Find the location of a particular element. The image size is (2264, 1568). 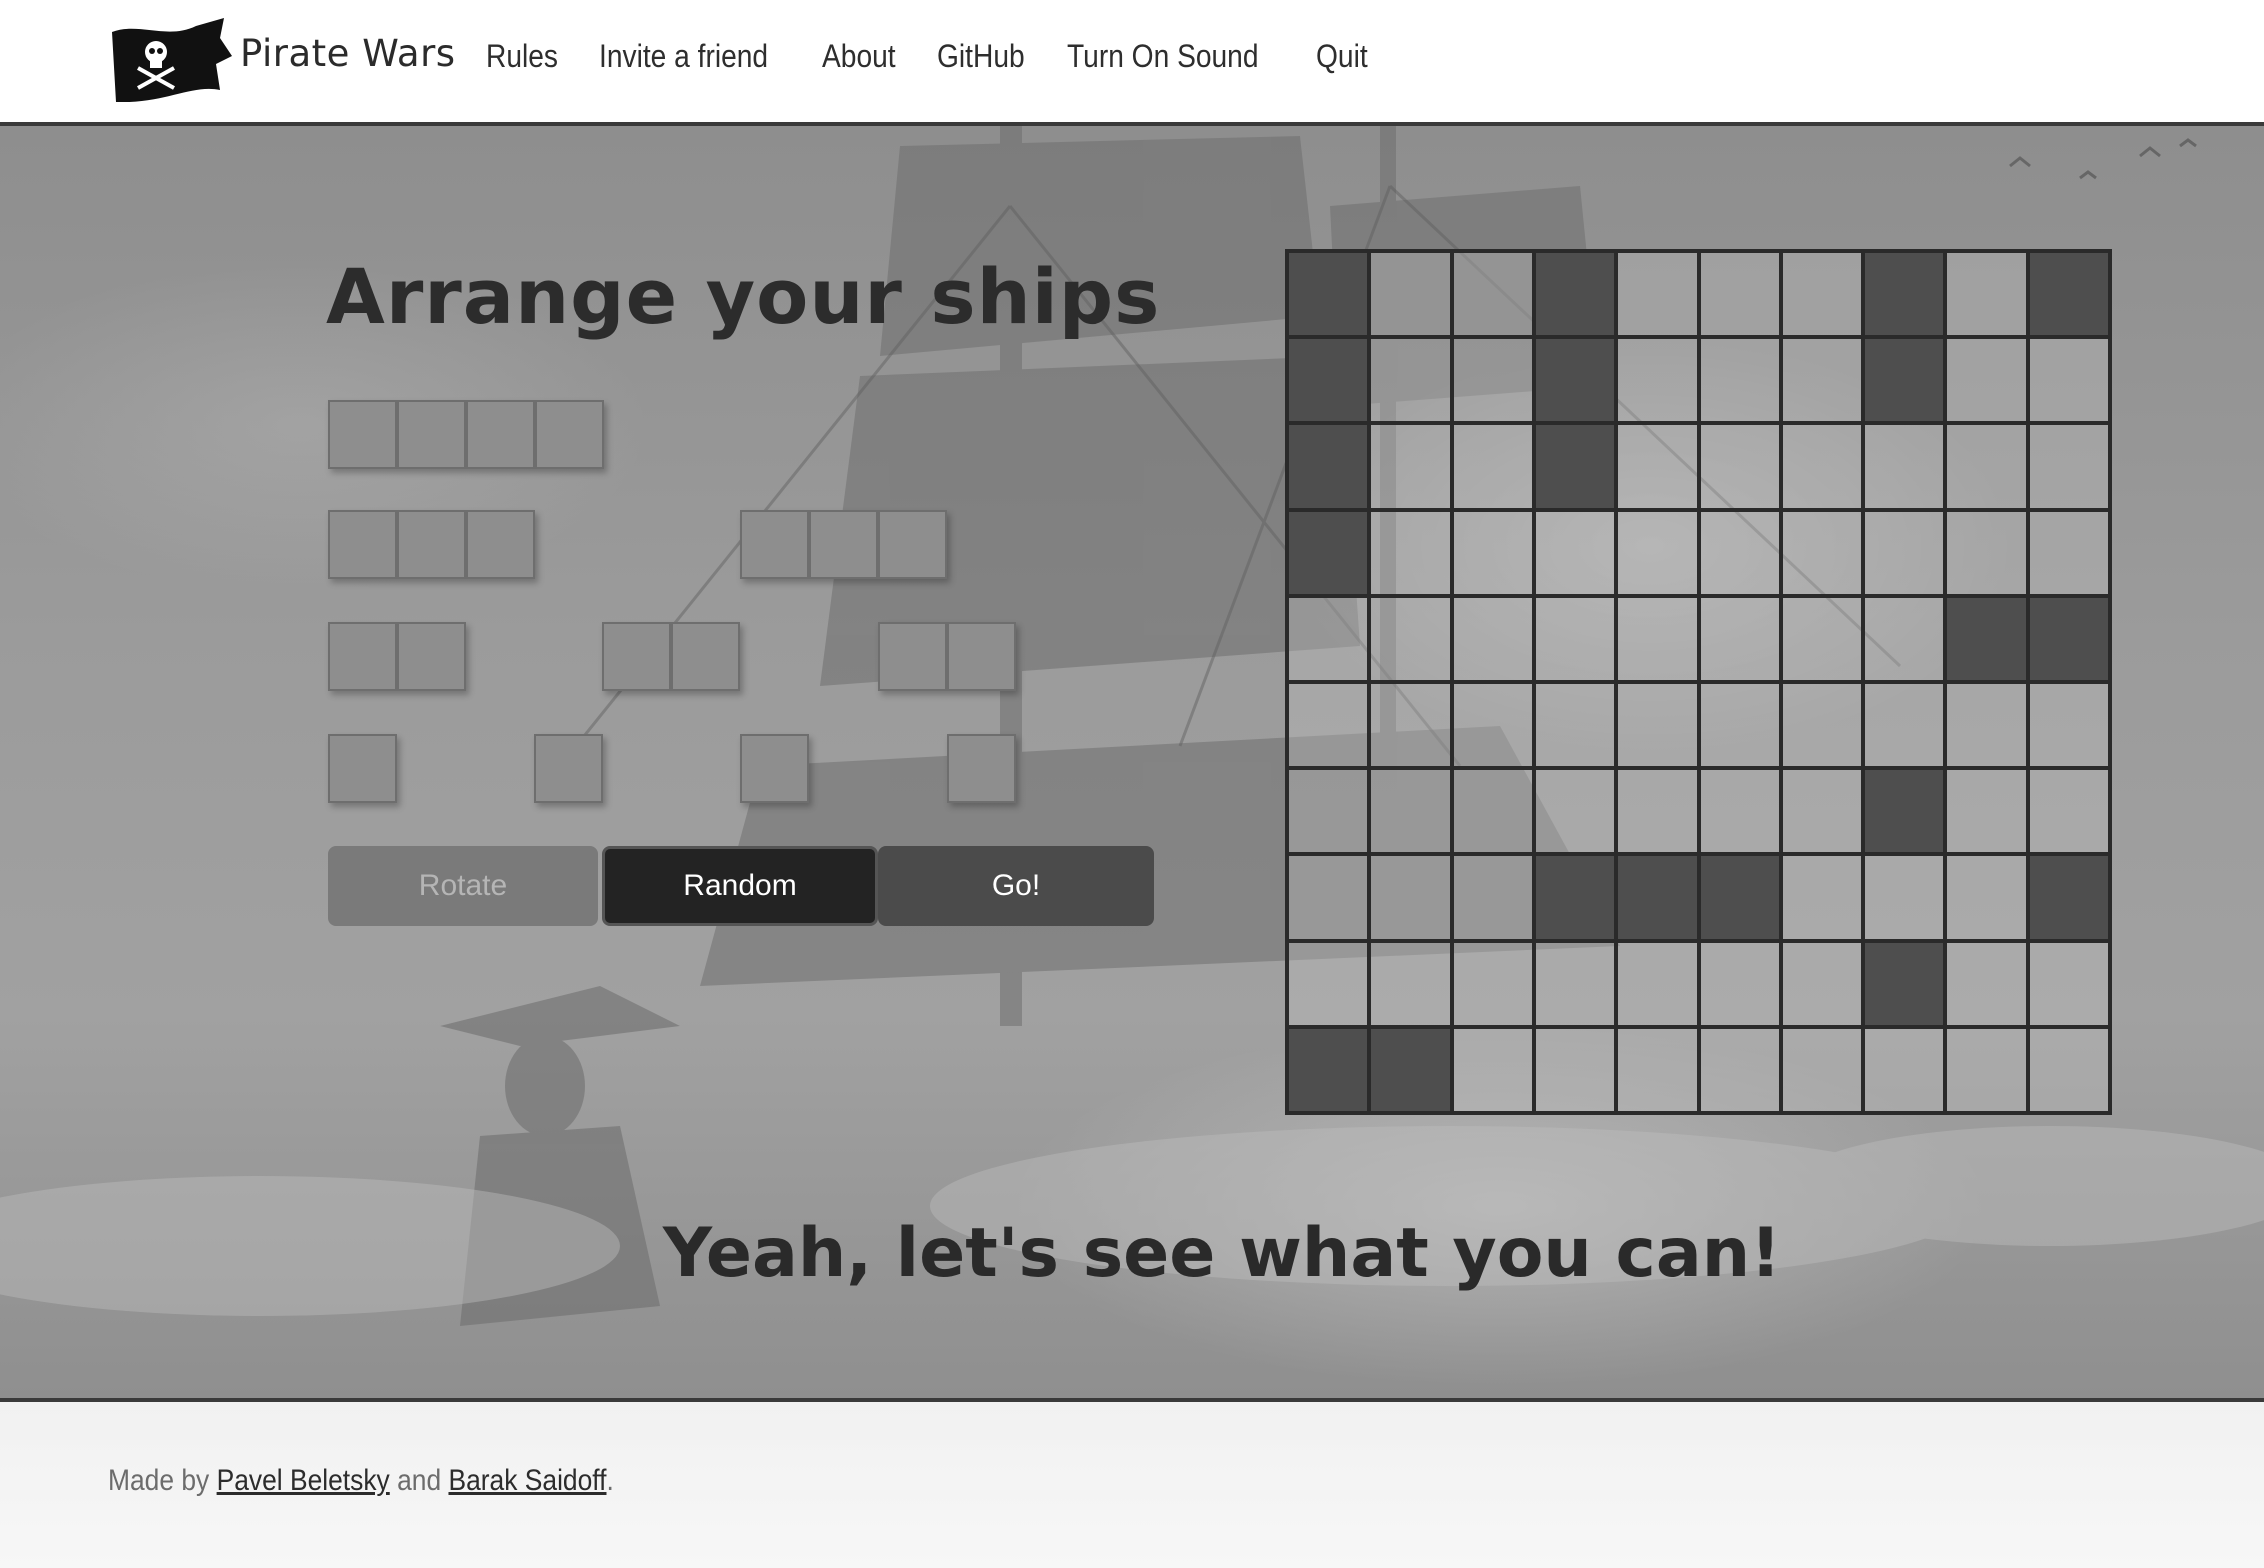

nav-link-github: GitHub is located at coordinates (981, 56).